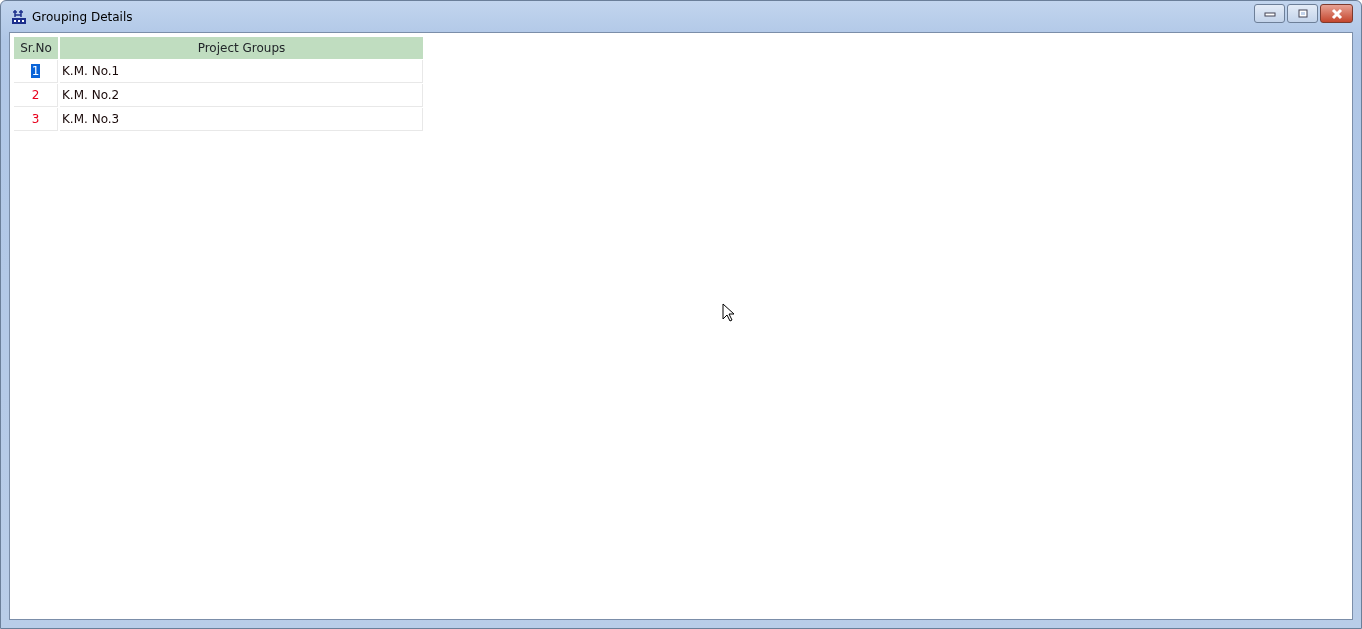 Image resolution: width=1362 pixels, height=629 pixels. Describe the element at coordinates (36, 48) in the screenshot. I see `column-header: Sr.No` at that location.